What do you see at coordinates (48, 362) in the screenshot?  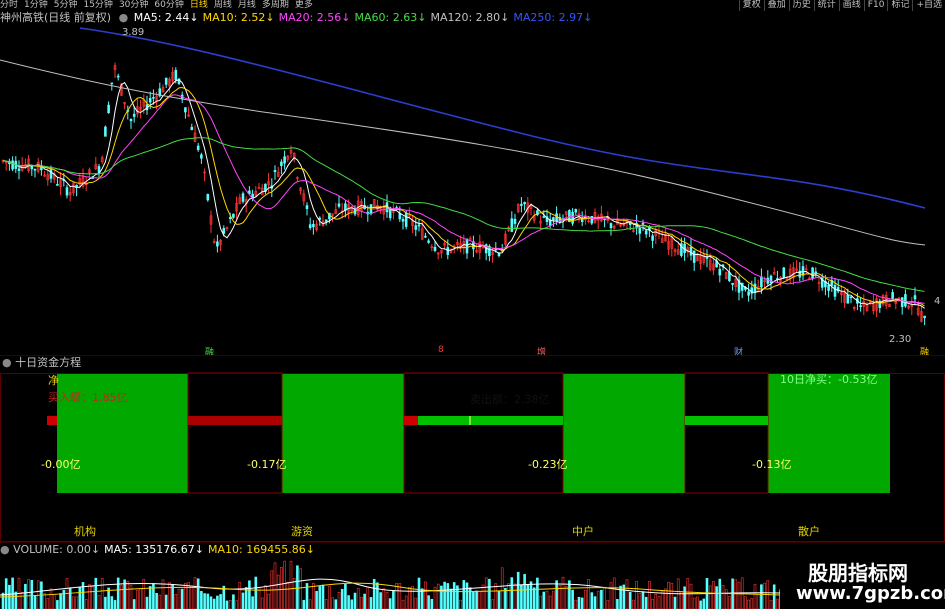 I see `fund-panel-title: 十日资金方程` at bounding box center [48, 362].